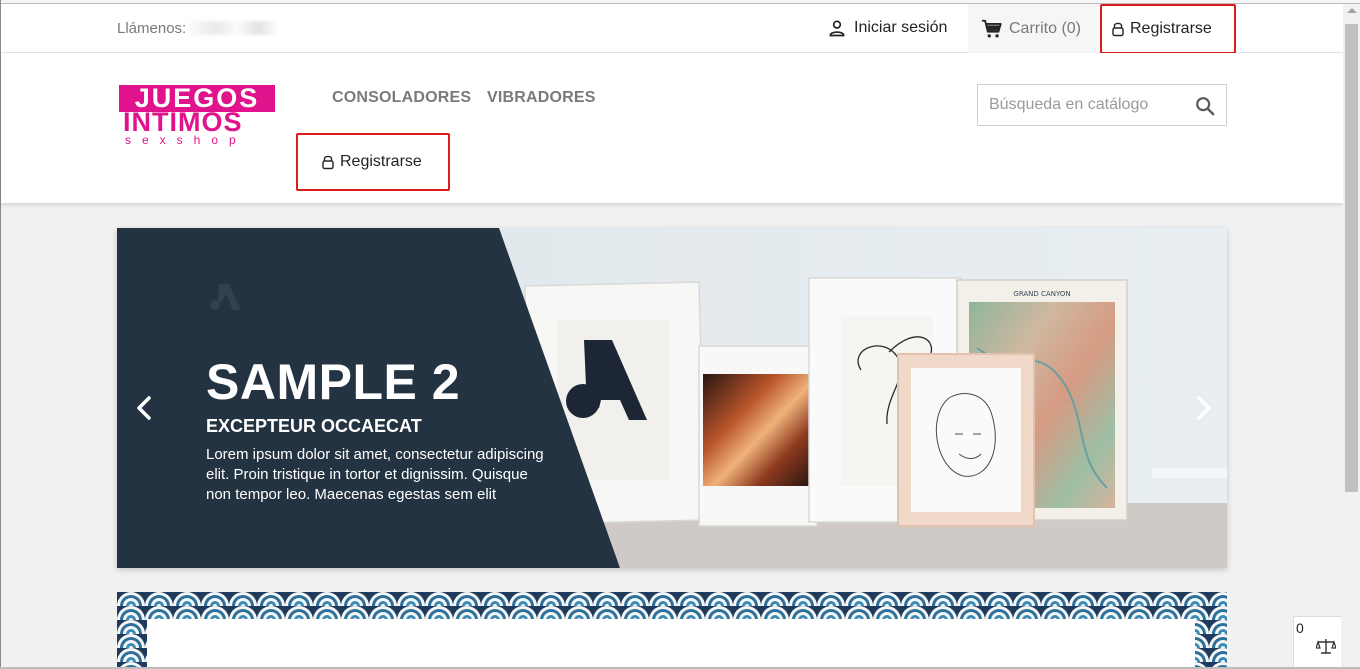  I want to click on register-button-menu: Registrarse, so click(373, 162).